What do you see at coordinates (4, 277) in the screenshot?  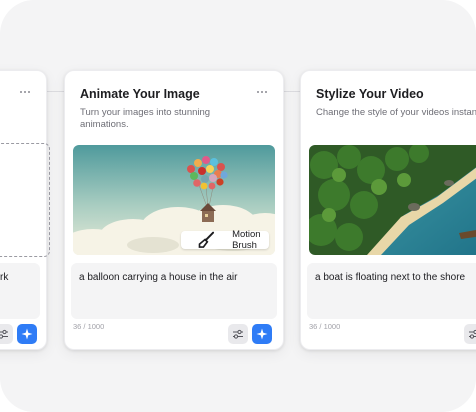 I see `prompt-text: rk` at bounding box center [4, 277].